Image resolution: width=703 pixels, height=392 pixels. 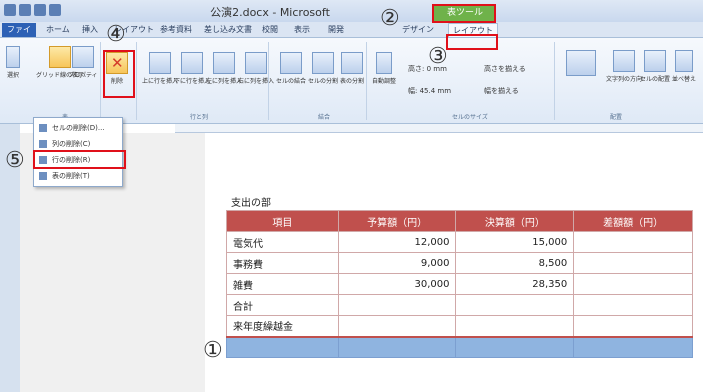 I want to click on properties-icon, so click(x=82, y=57).